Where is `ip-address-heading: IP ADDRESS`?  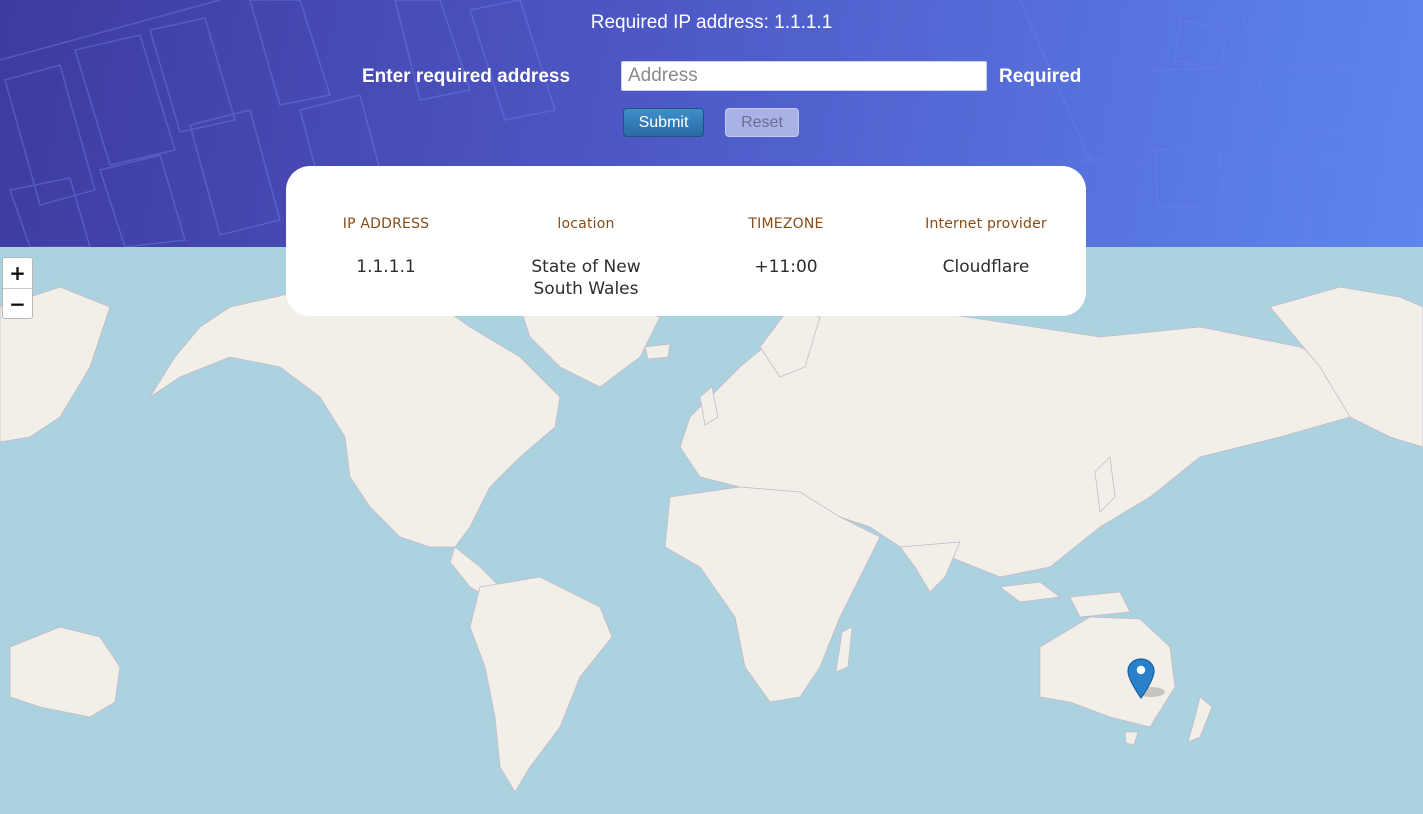 ip-address-heading: IP ADDRESS is located at coordinates (386, 224).